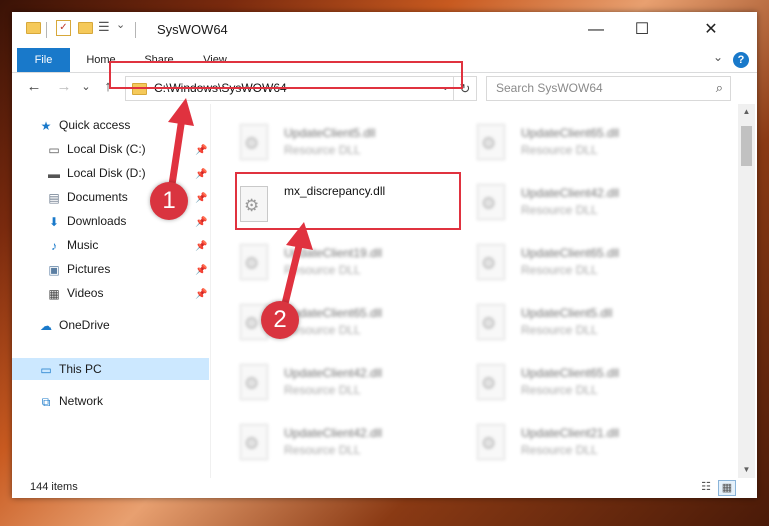 The height and width of the screenshot is (526, 769). I want to click on chevron-down-icon: ⌄, so click(120, 24).